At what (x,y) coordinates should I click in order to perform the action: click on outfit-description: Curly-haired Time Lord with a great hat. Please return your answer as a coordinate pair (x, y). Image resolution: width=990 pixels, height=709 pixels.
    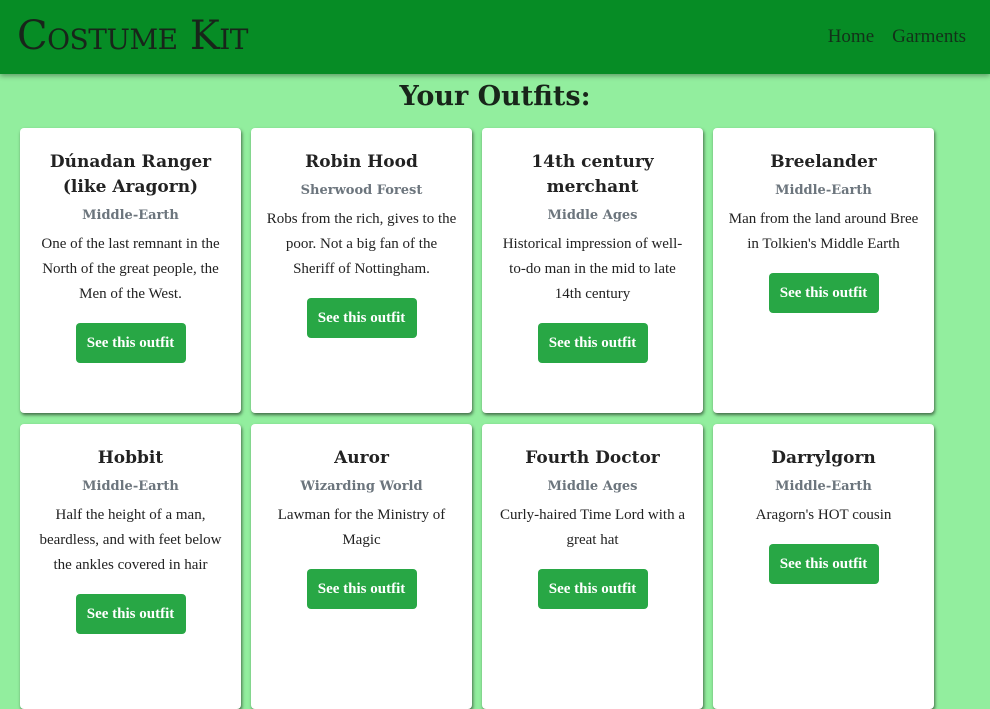
    Looking at the image, I should click on (592, 527).